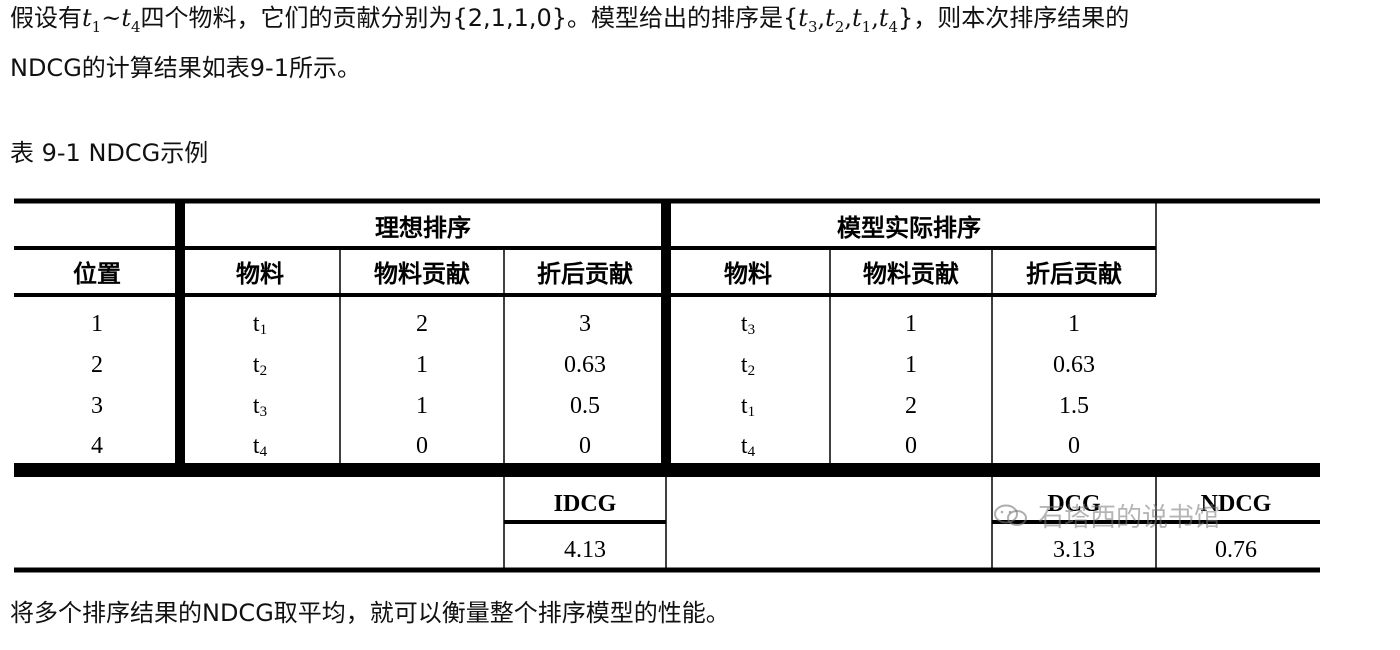 The width and height of the screenshot is (1400, 650). What do you see at coordinates (111, 20) in the screenshot?
I see `math-range: t1~t4` at bounding box center [111, 20].